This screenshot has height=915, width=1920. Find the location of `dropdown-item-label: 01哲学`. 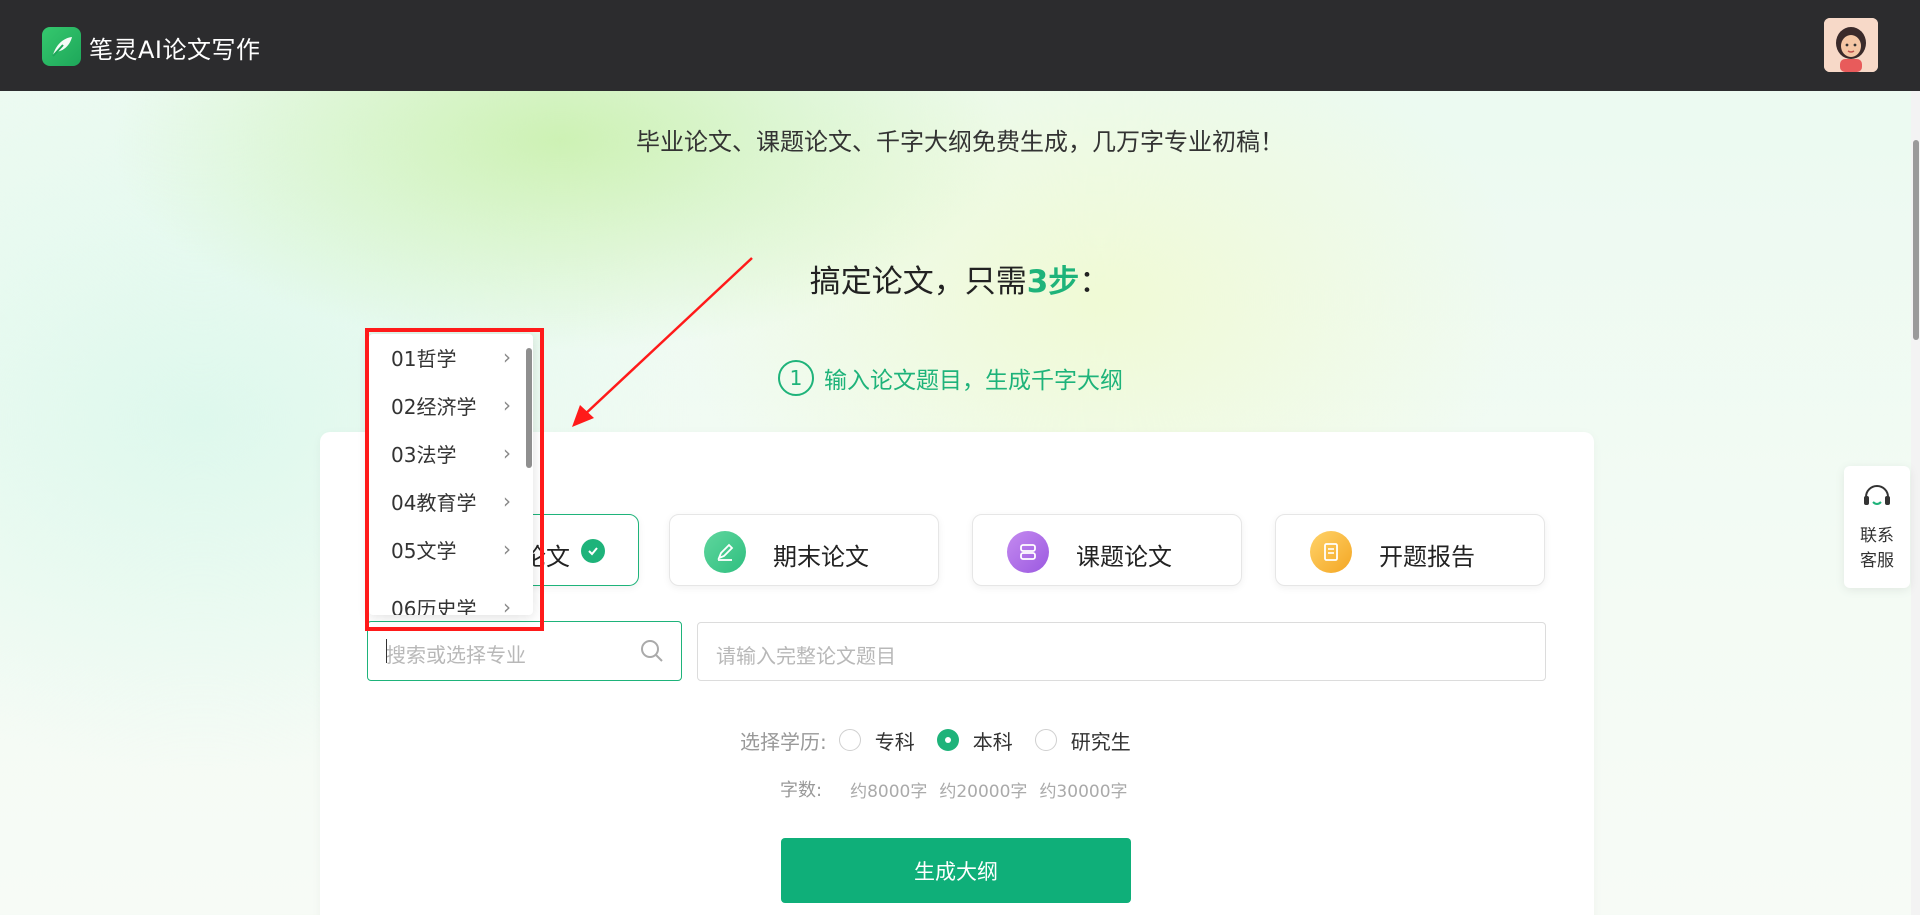

dropdown-item-label: 01哲学 is located at coordinates (424, 358).